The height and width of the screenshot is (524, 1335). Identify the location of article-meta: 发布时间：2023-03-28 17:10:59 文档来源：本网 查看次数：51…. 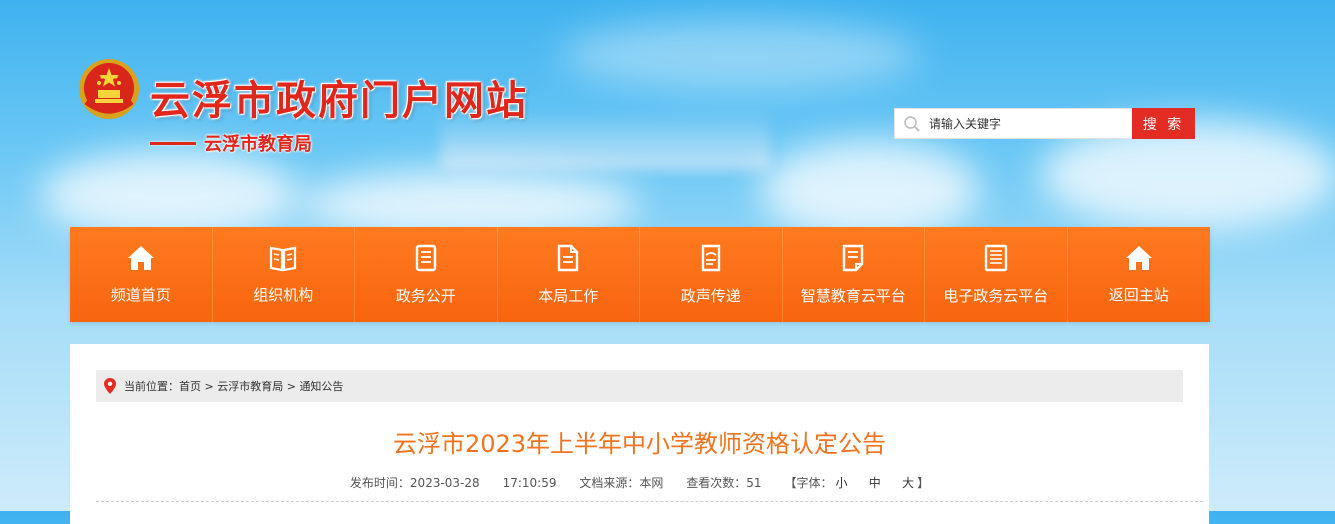
(639, 482).